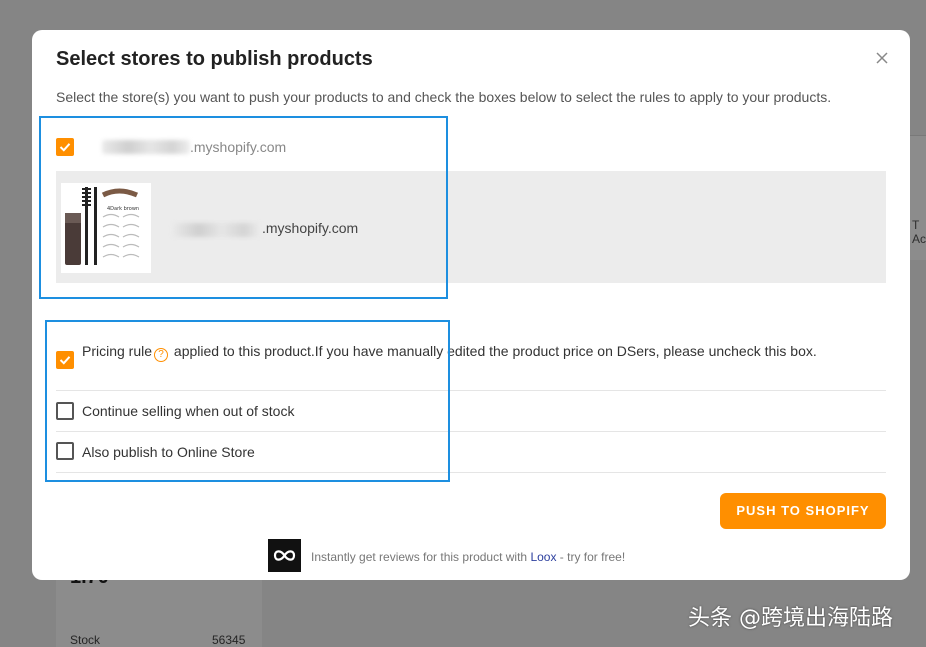  Describe the element at coordinates (543, 557) in the screenshot. I see `loox-link: Loox` at that location.